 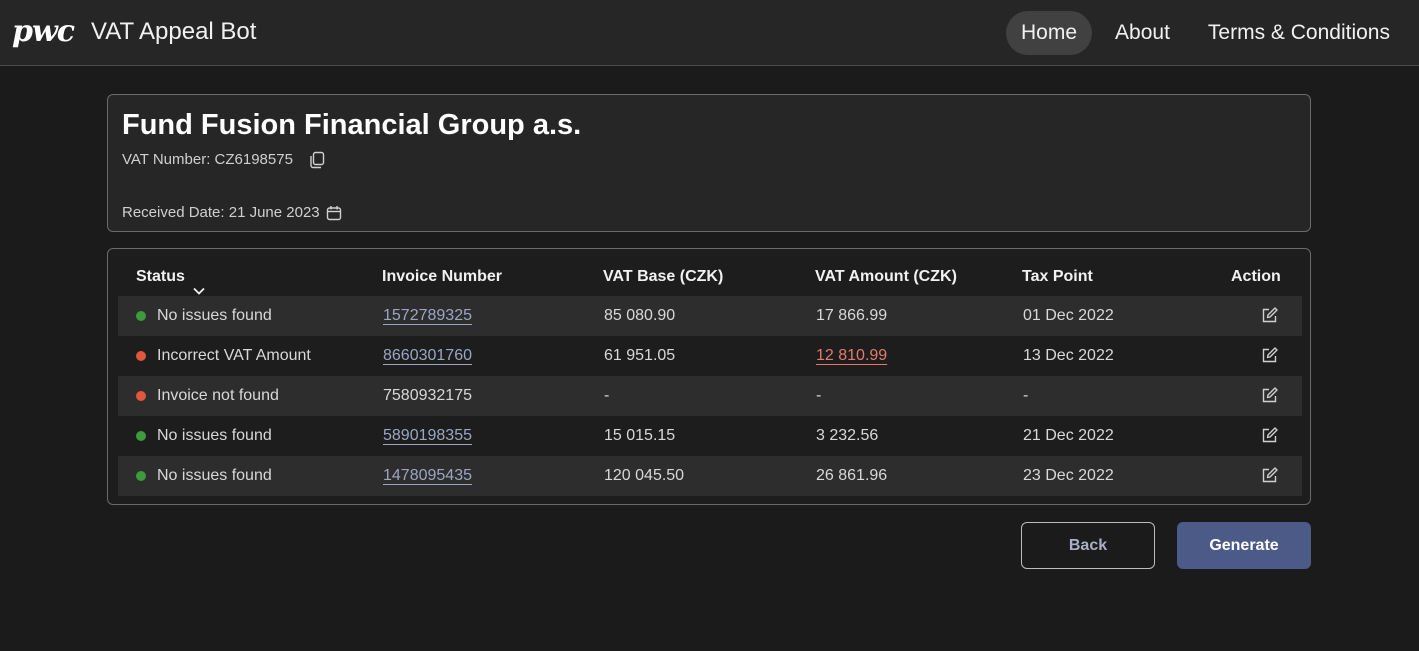 I want to click on vat-amount-cell: 26 861.96, so click(x=852, y=475).